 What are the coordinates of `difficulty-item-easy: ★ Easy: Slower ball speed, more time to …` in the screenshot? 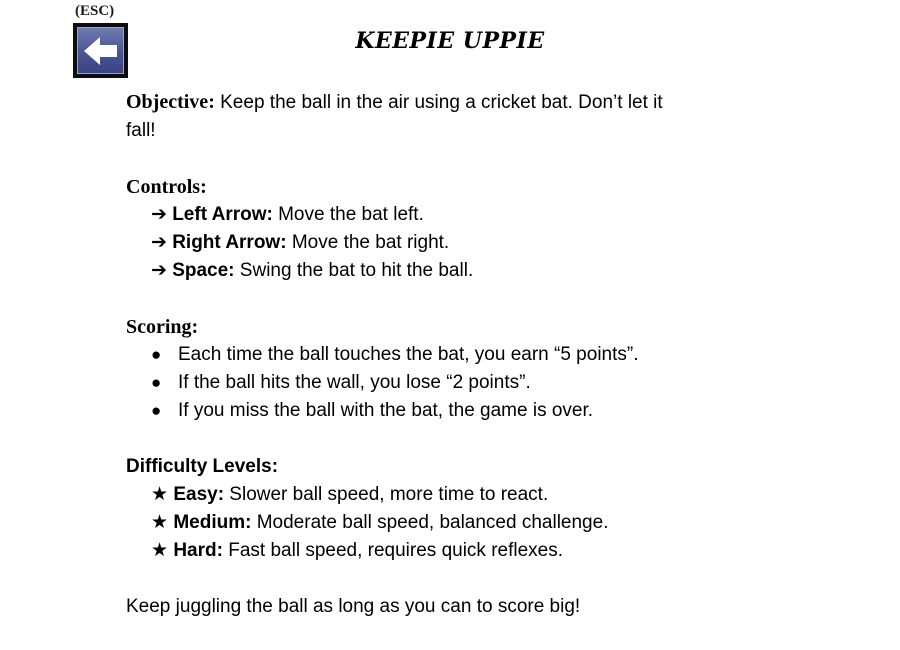 It's located at (446, 495).